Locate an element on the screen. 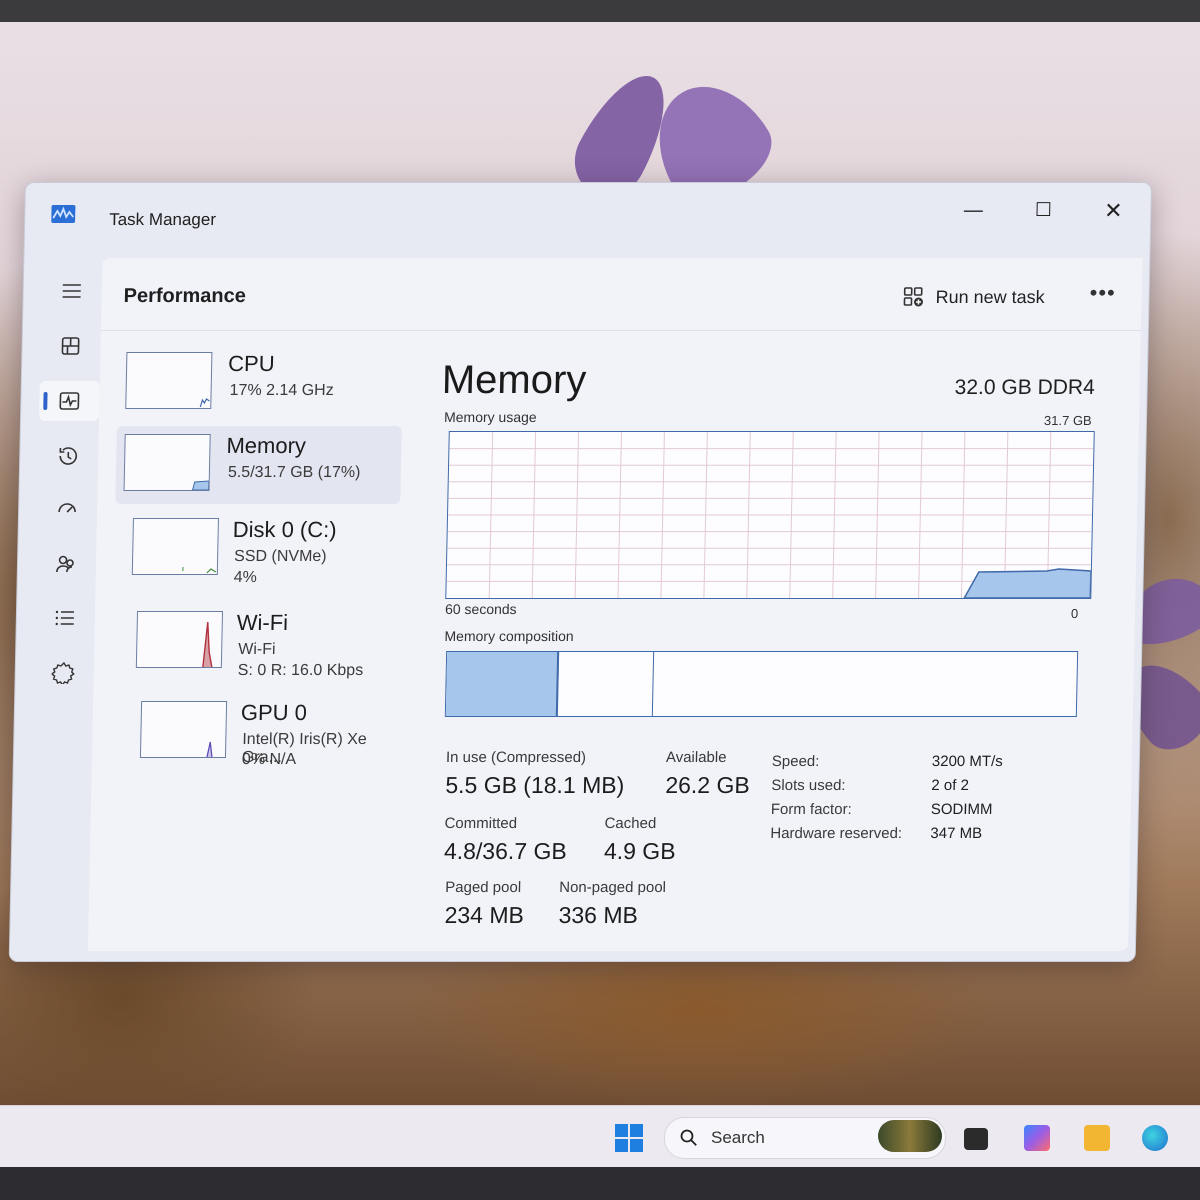  gpu-thumbnail-graph is located at coordinates (183, 729).